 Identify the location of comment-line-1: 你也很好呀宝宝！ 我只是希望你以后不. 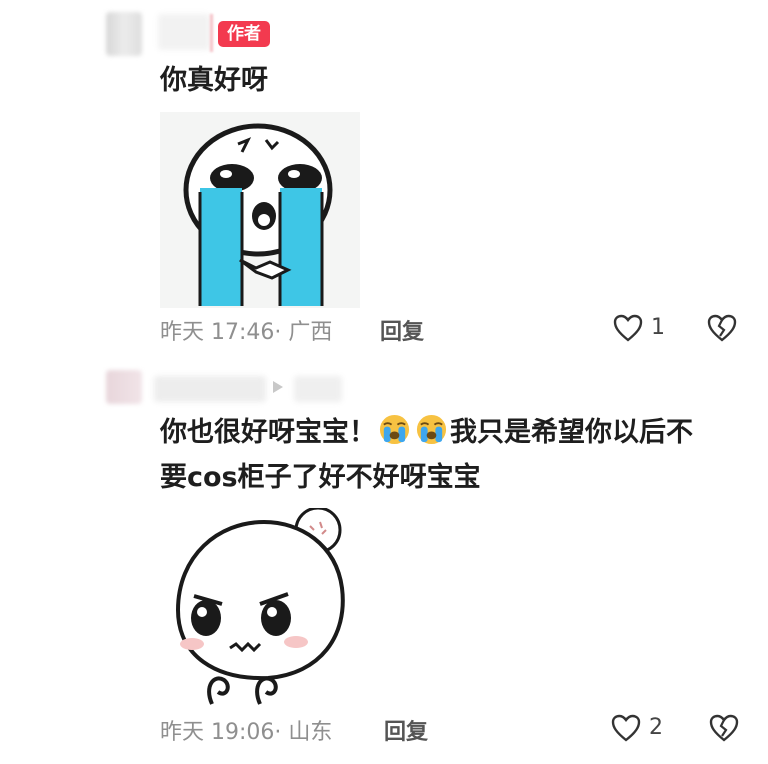
(426, 432).